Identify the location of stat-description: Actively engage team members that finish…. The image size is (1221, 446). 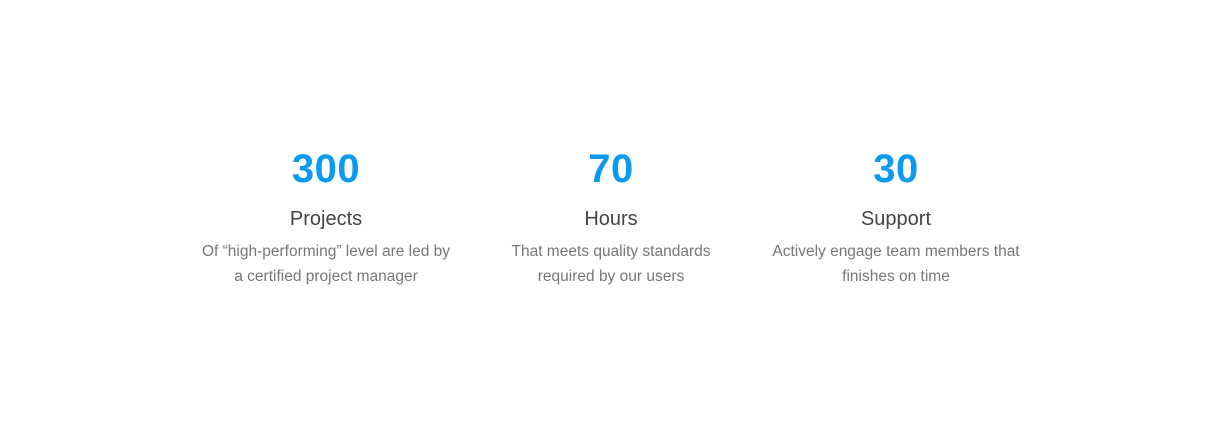
(896, 264).